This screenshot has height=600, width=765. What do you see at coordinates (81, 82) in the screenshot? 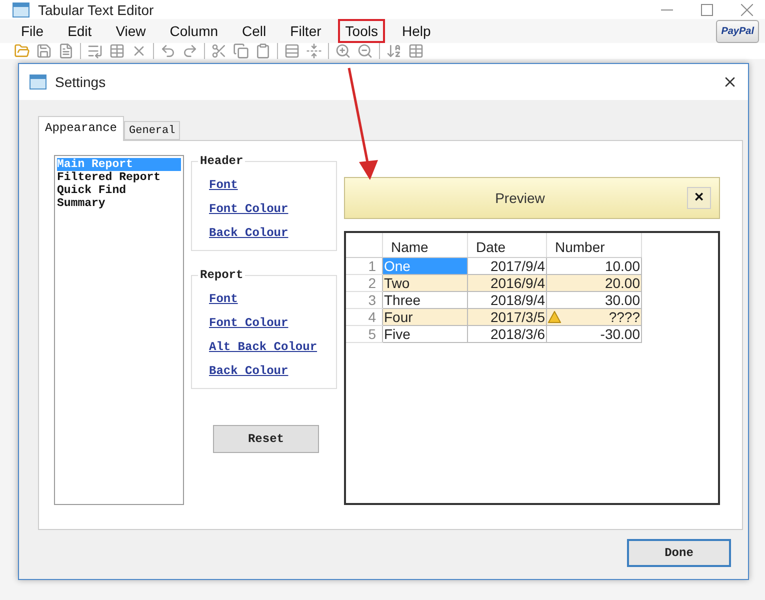
I see `dialog-title: Settings` at bounding box center [81, 82].